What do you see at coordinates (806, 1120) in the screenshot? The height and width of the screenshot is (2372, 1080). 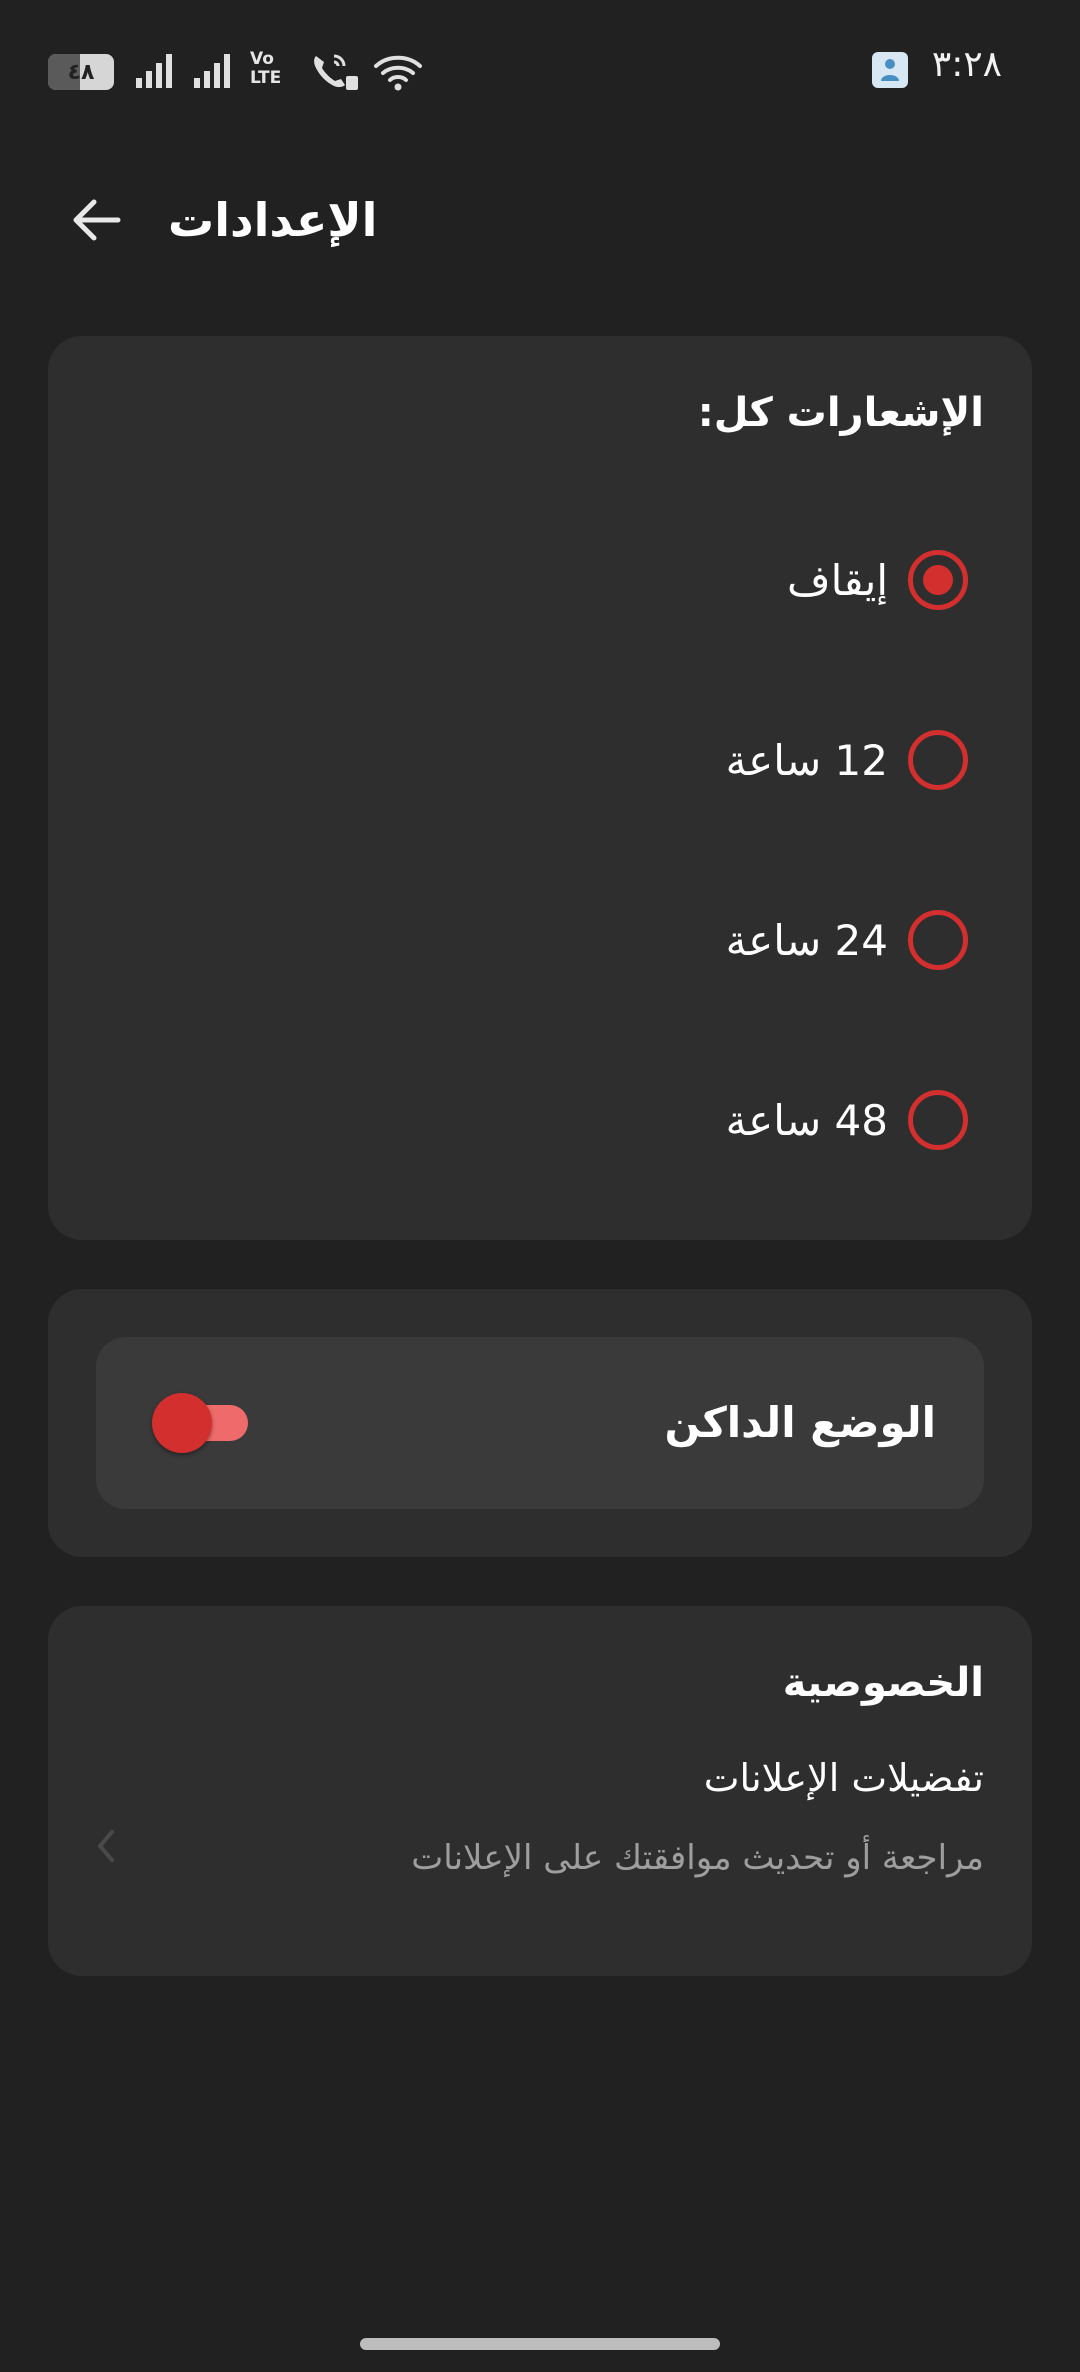 I see `radio-option-label: 48 ساعة` at bounding box center [806, 1120].